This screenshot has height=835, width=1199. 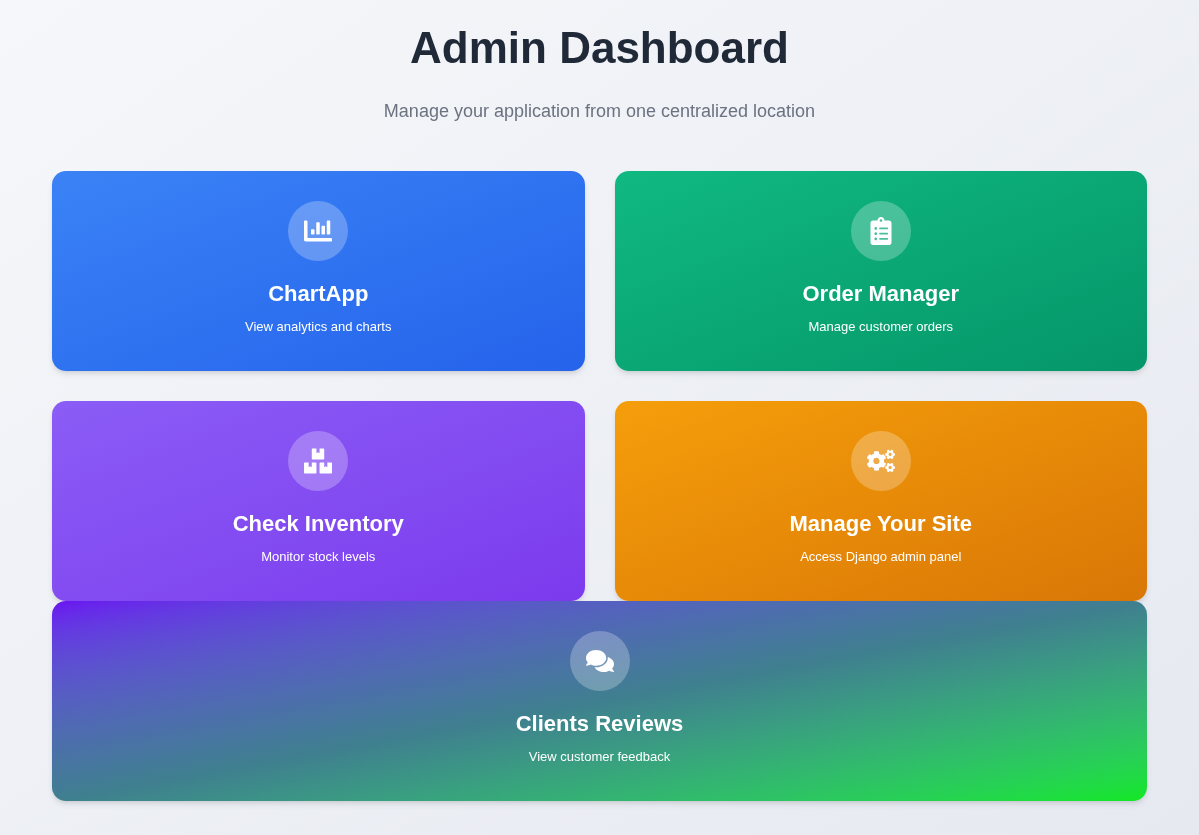 What do you see at coordinates (318, 557) in the screenshot?
I see `card-description: Monitor stock levels` at bounding box center [318, 557].